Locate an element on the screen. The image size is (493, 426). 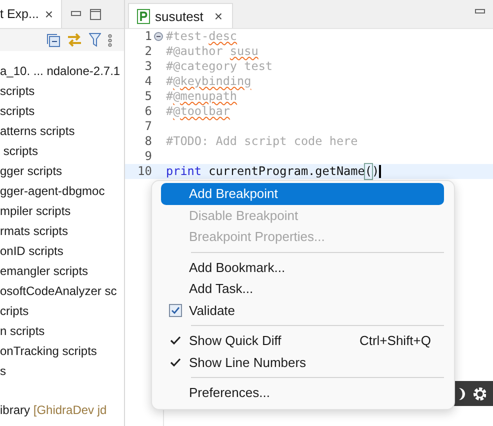
tree-item: atterns scripts is located at coordinates (62, 131).